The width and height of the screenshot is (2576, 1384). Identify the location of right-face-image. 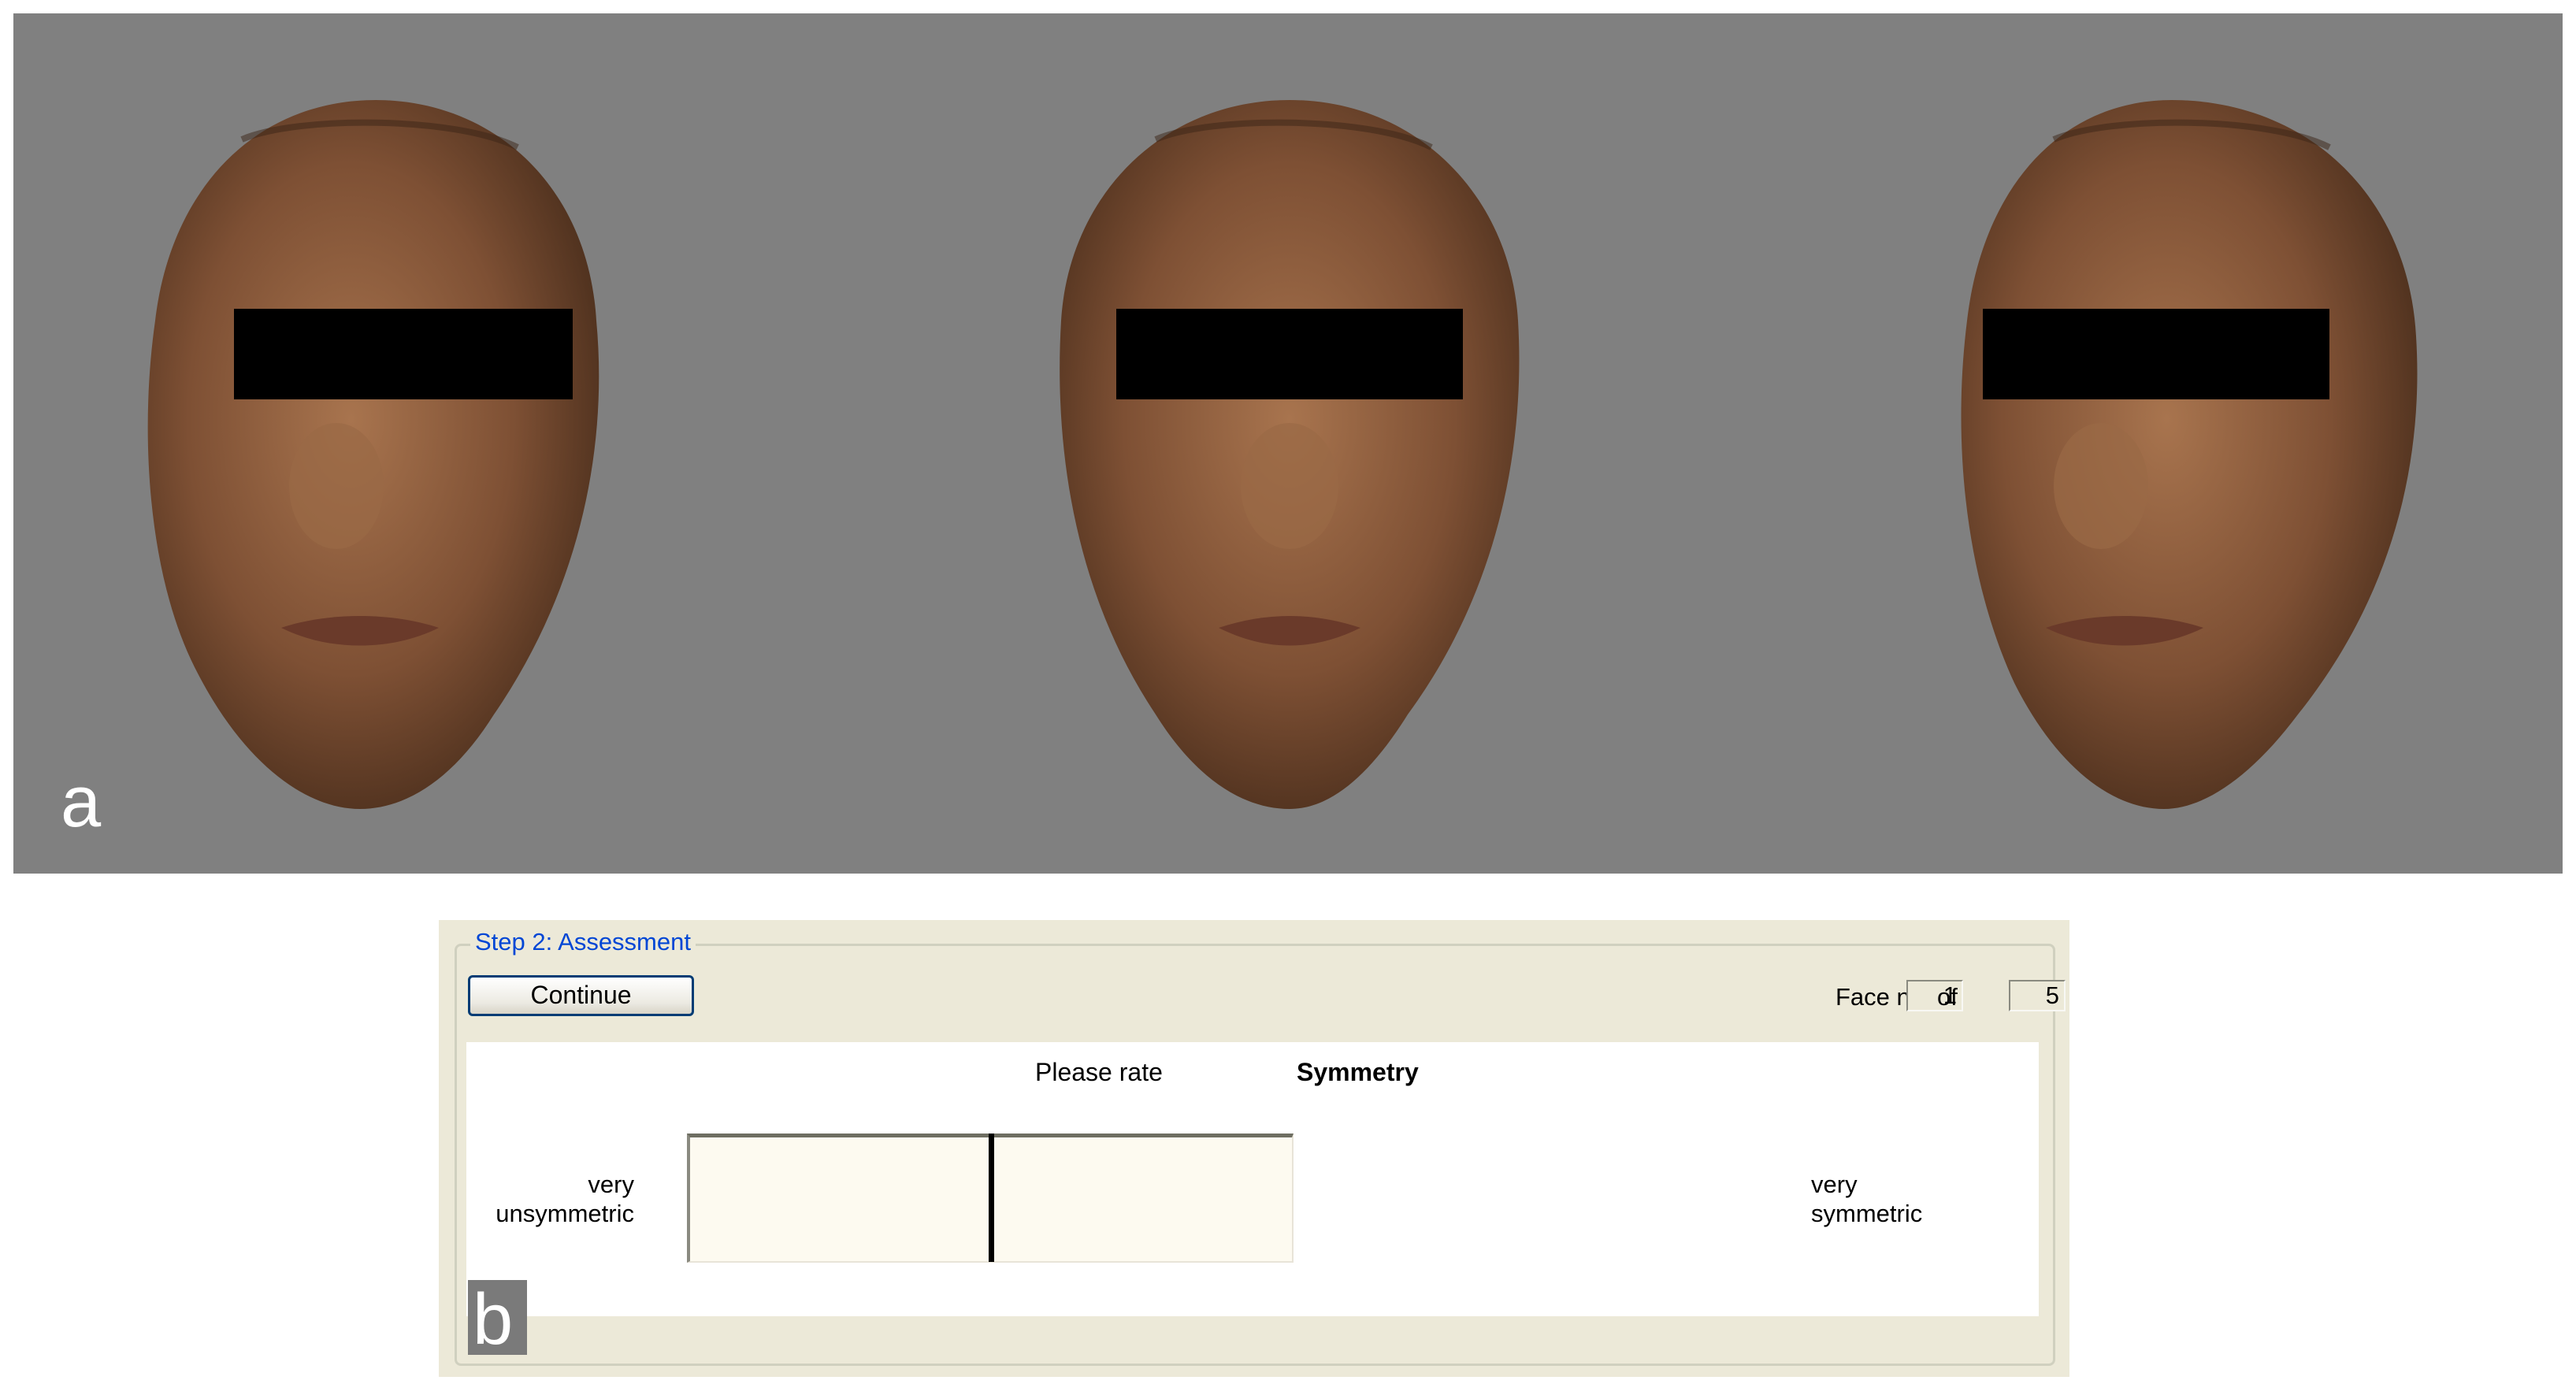
(2188, 462).